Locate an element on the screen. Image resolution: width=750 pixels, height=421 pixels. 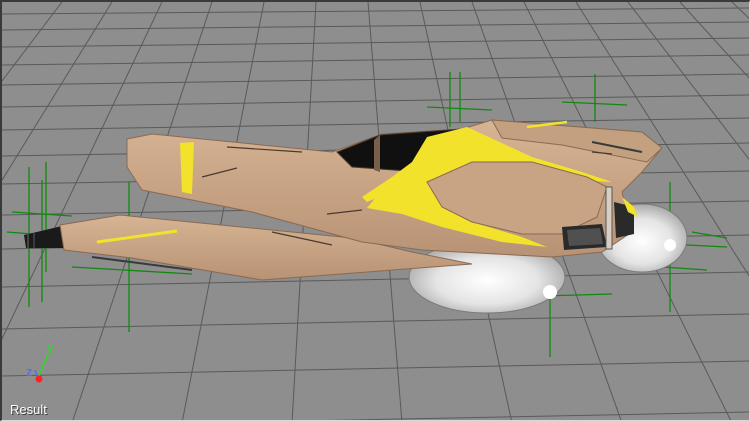
axis-y-label: Y is located at coordinates (50, 350).